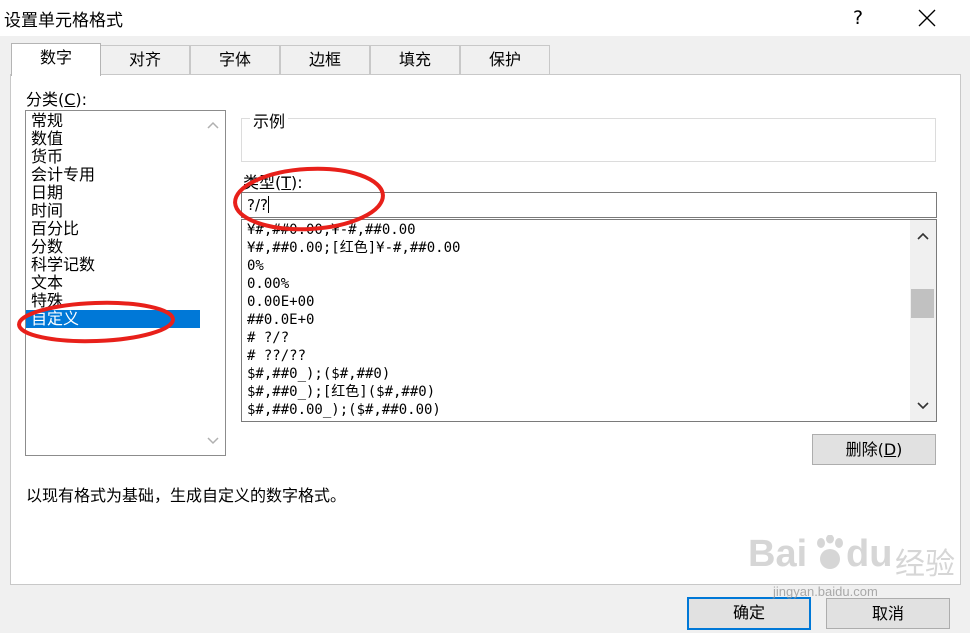 This screenshot has height=633, width=970. I want to click on delete-button: 删除(D), so click(874, 449).